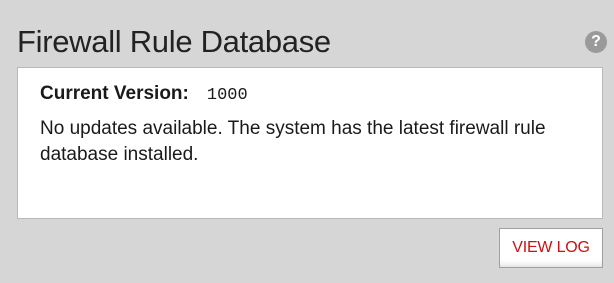 The image size is (614, 283). Describe the element at coordinates (596, 42) in the screenshot. I see `help-icon: ?` at that location.